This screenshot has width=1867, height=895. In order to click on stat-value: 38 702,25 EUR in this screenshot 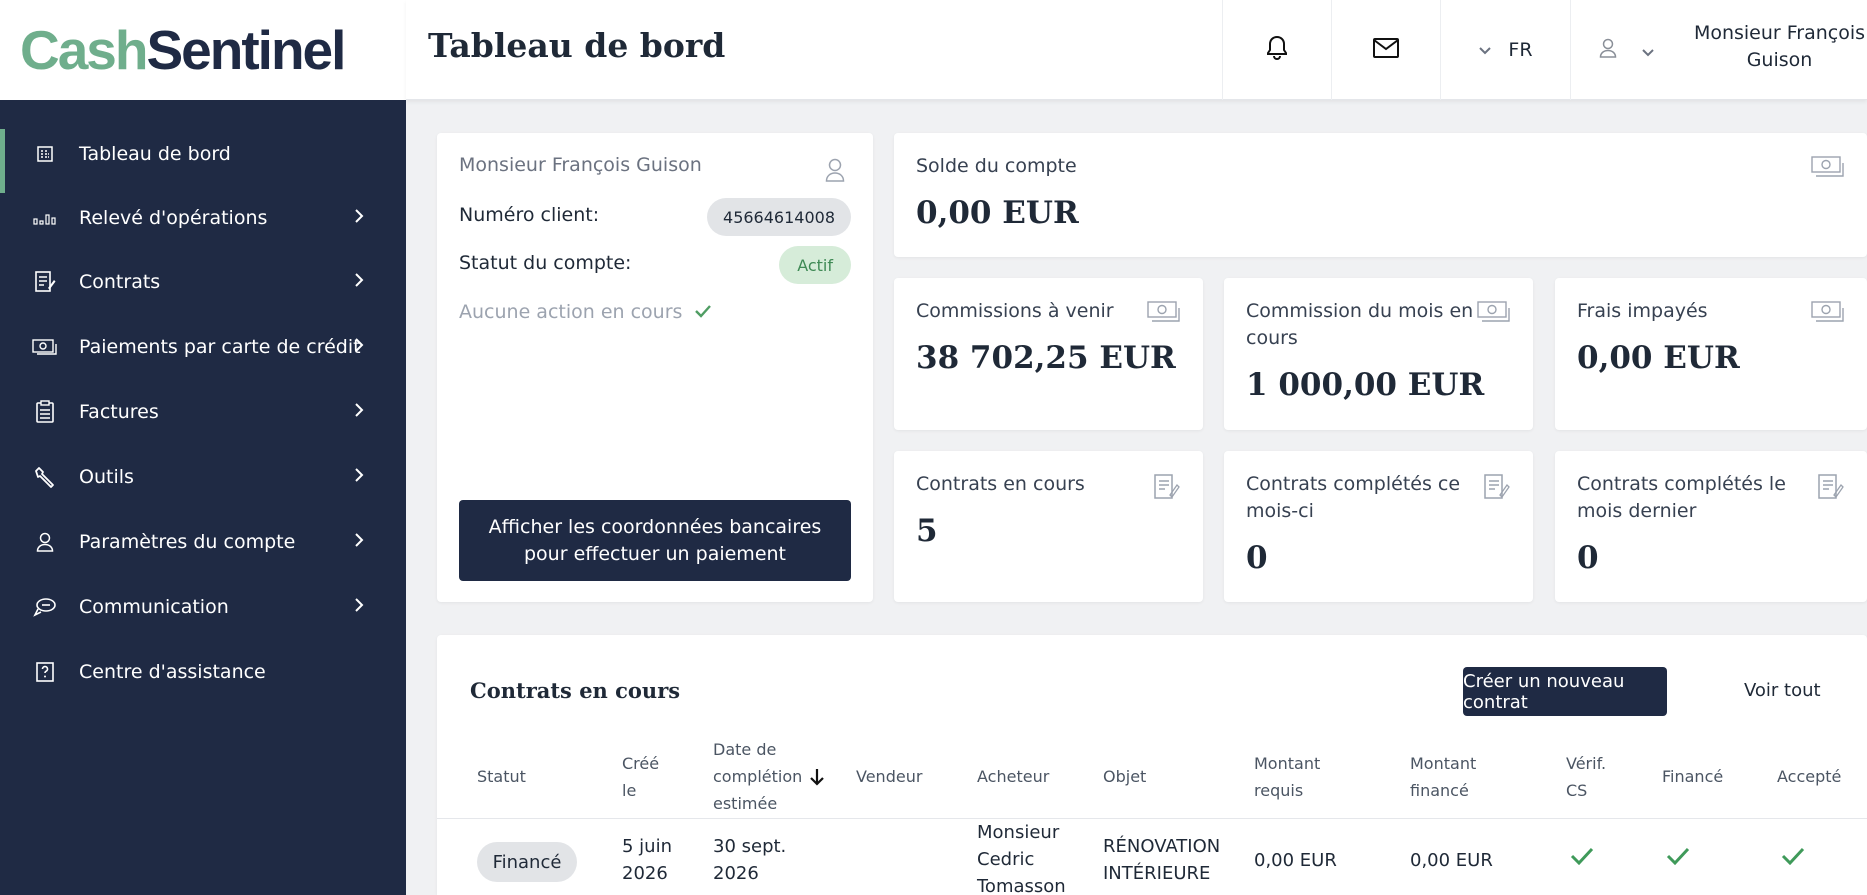, I will do `click(1046, 358)`.